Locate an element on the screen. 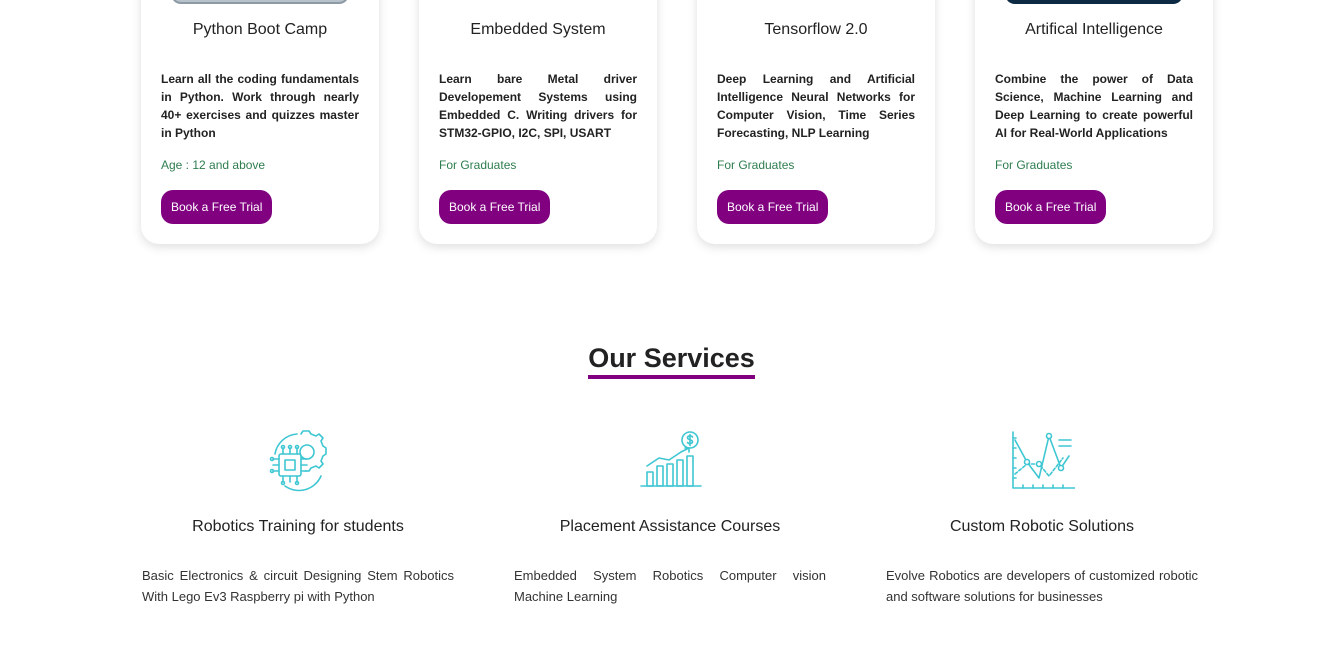  course-title: Embedded System is located at coordinates (538, 29).